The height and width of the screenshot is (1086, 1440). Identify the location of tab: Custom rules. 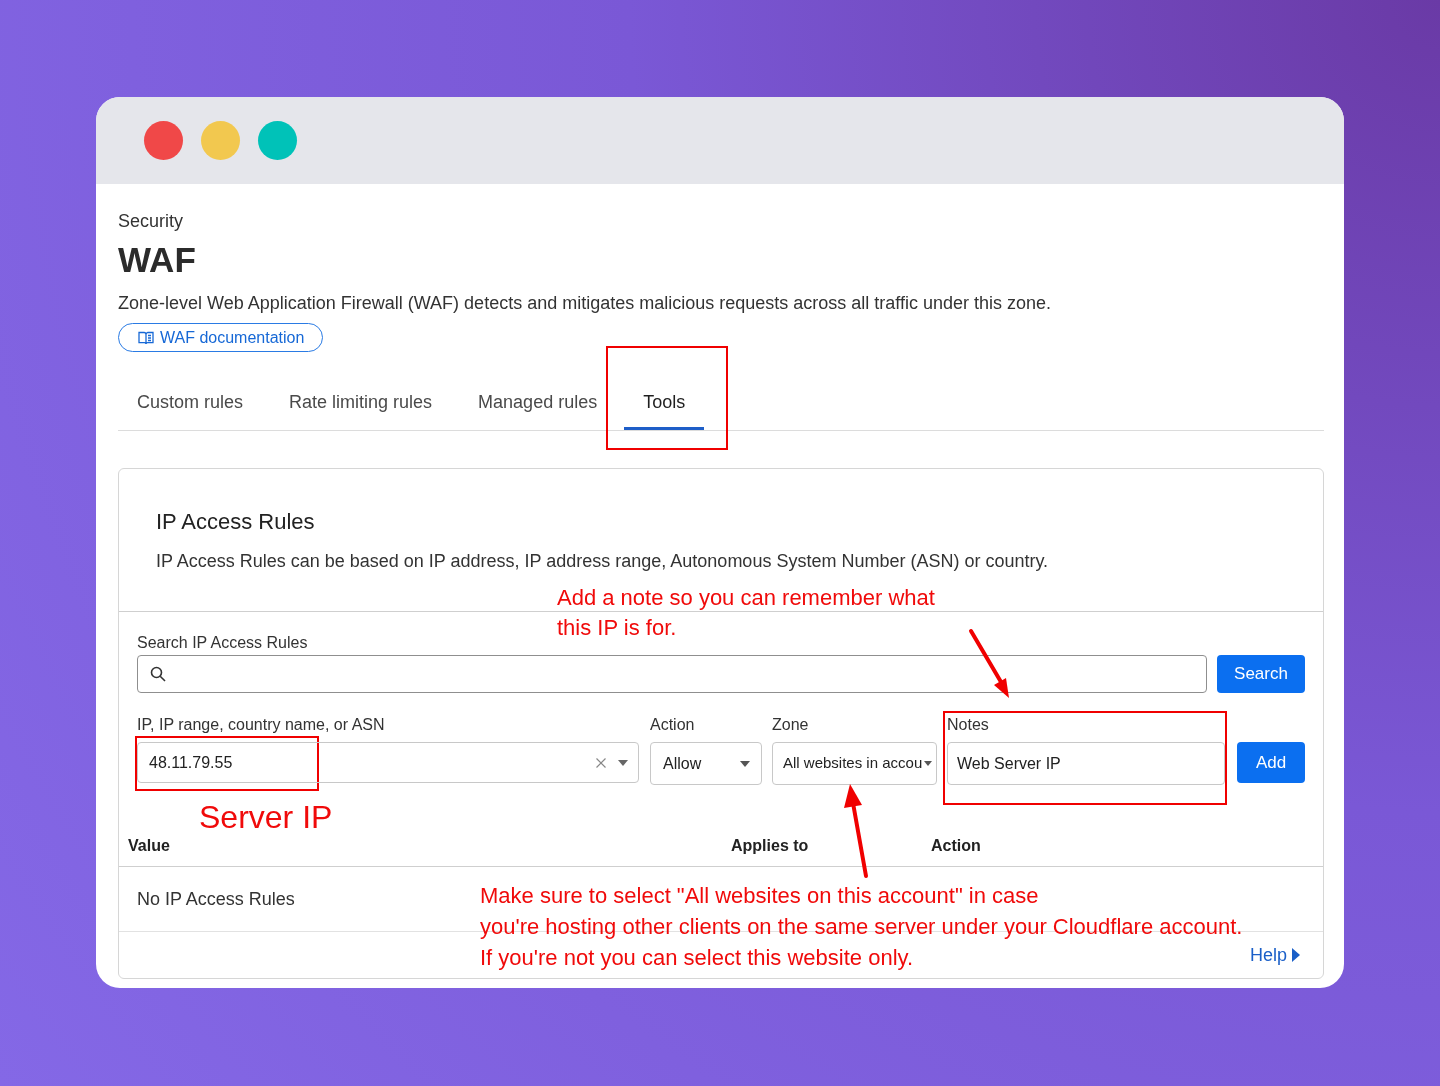
(190, 403).